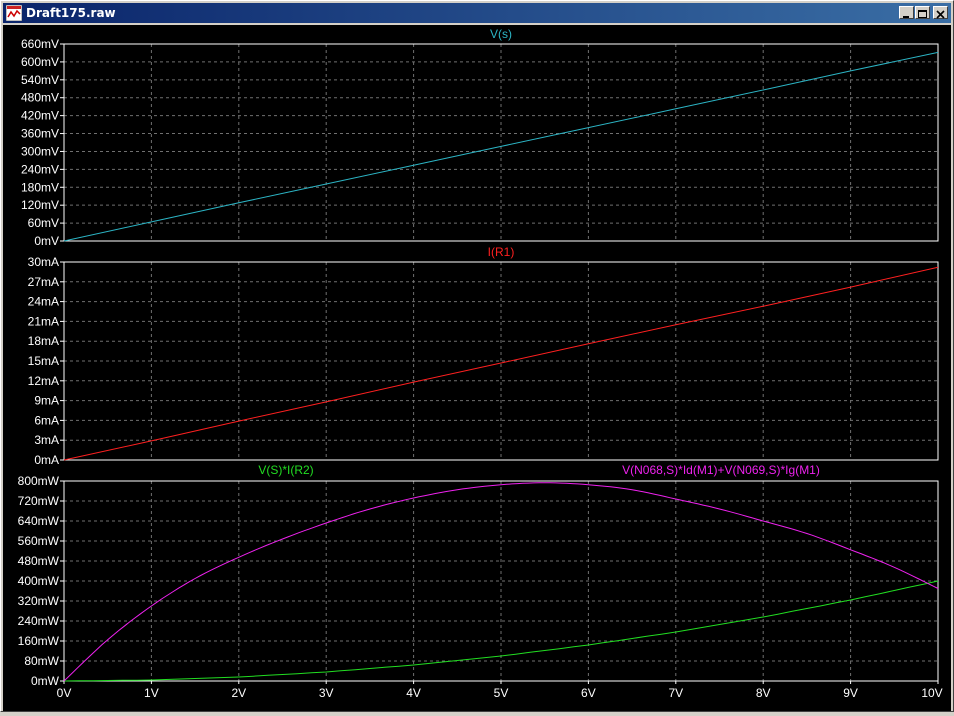 The height and width of the screenshot is (716, 954). Describe the element at coordinates (501, 34) in the screenshot. I see `pane-title: V(s)` at that location.